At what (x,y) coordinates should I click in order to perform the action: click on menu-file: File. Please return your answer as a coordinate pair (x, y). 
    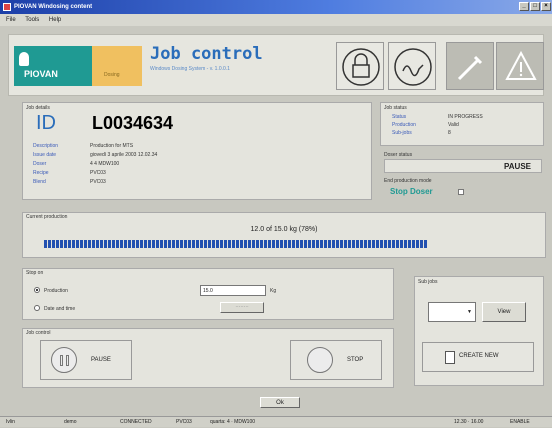
    Looking at the image, I should click on (11, 20).